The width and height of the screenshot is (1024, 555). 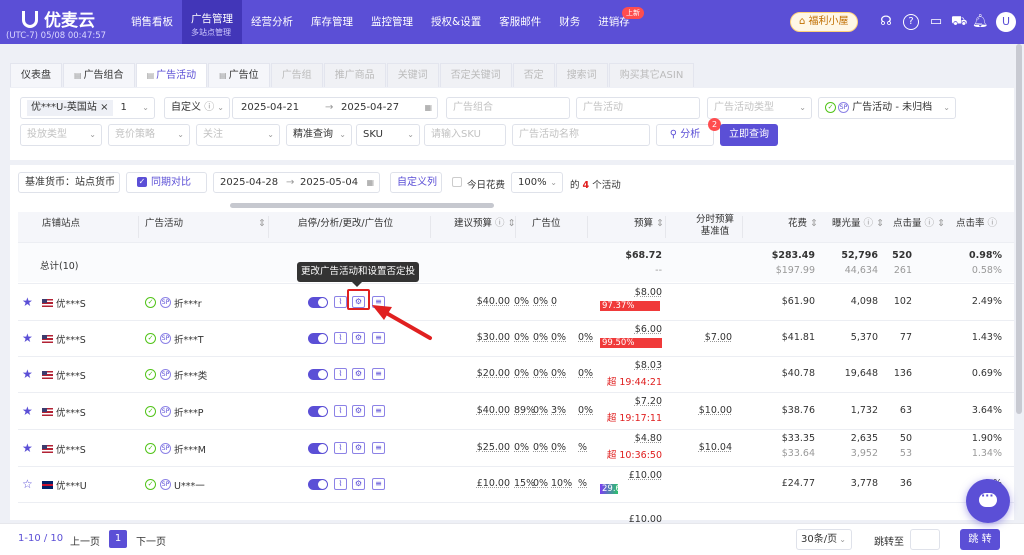 I want to click on chat-button, so click(x=988, y=501).